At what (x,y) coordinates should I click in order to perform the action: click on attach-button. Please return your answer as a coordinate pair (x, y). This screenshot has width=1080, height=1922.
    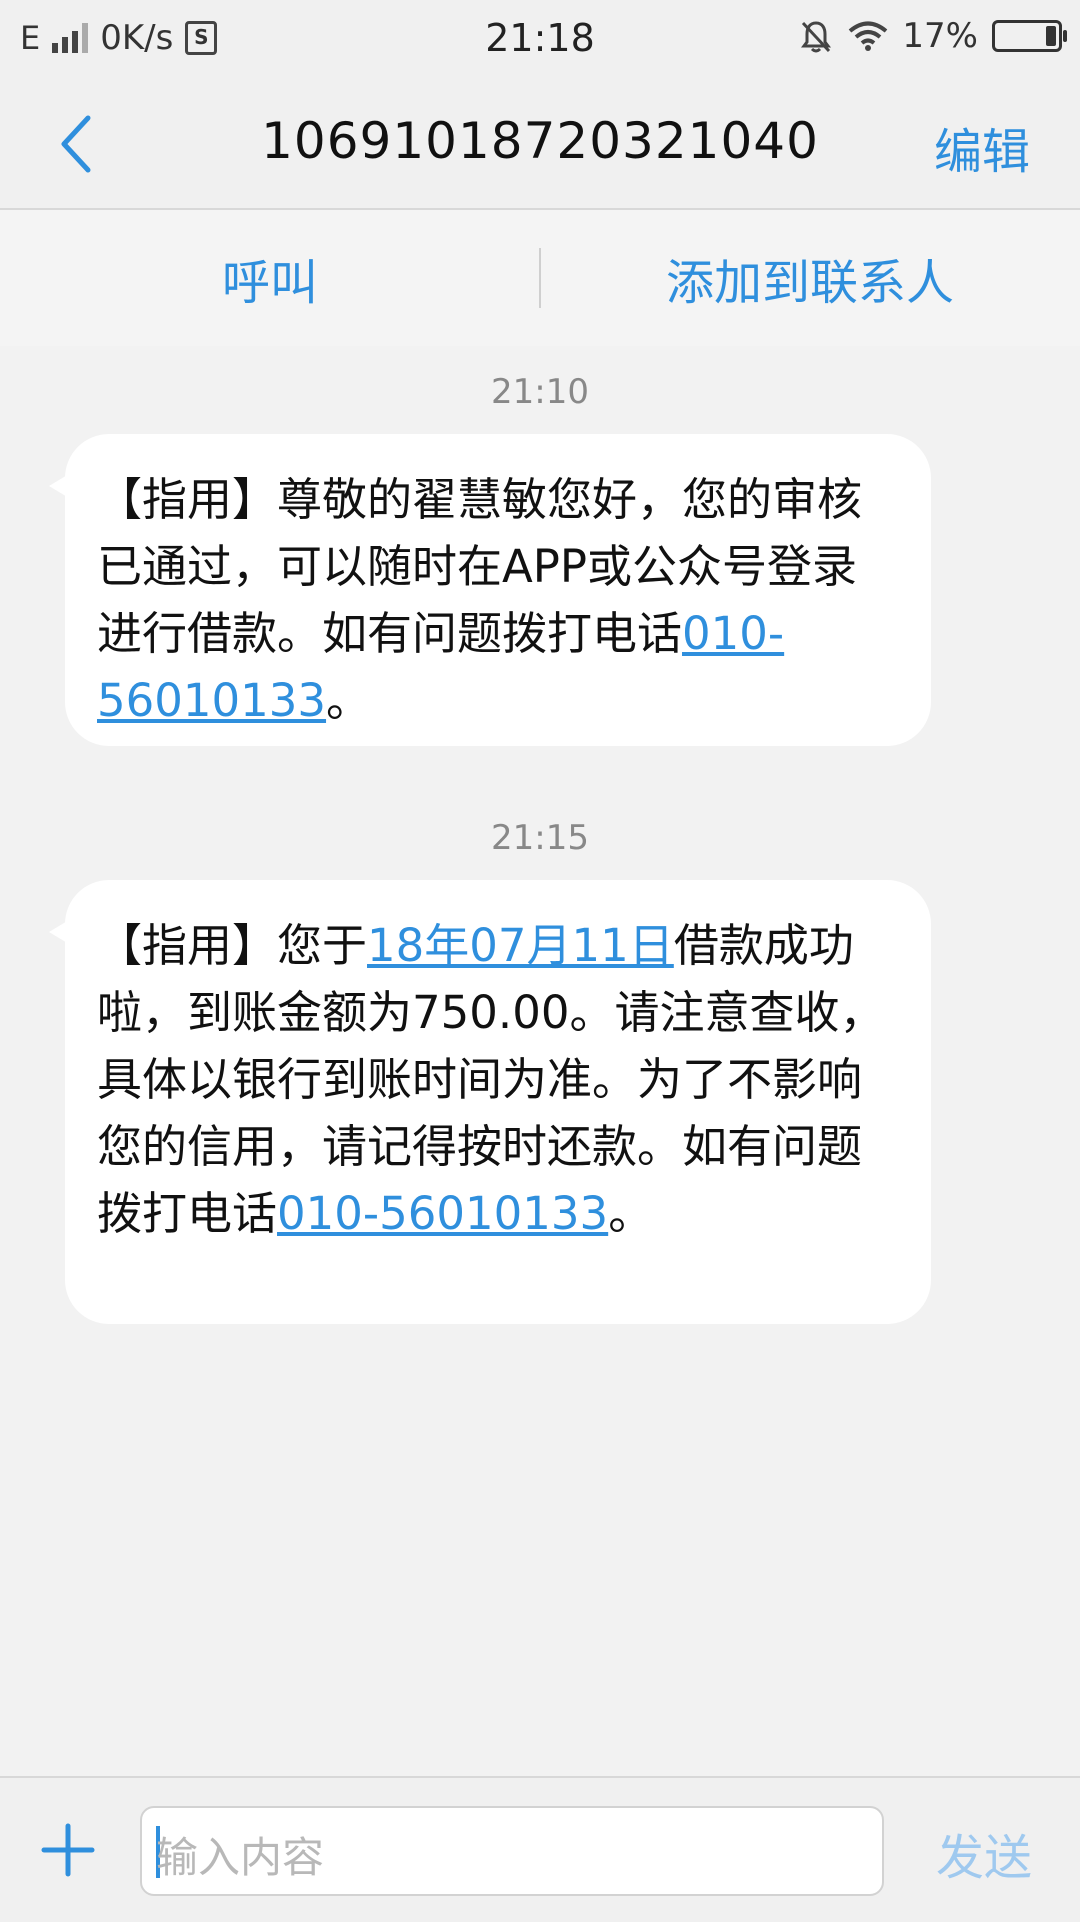
    Looking at the image, I should click on (68, 1850).